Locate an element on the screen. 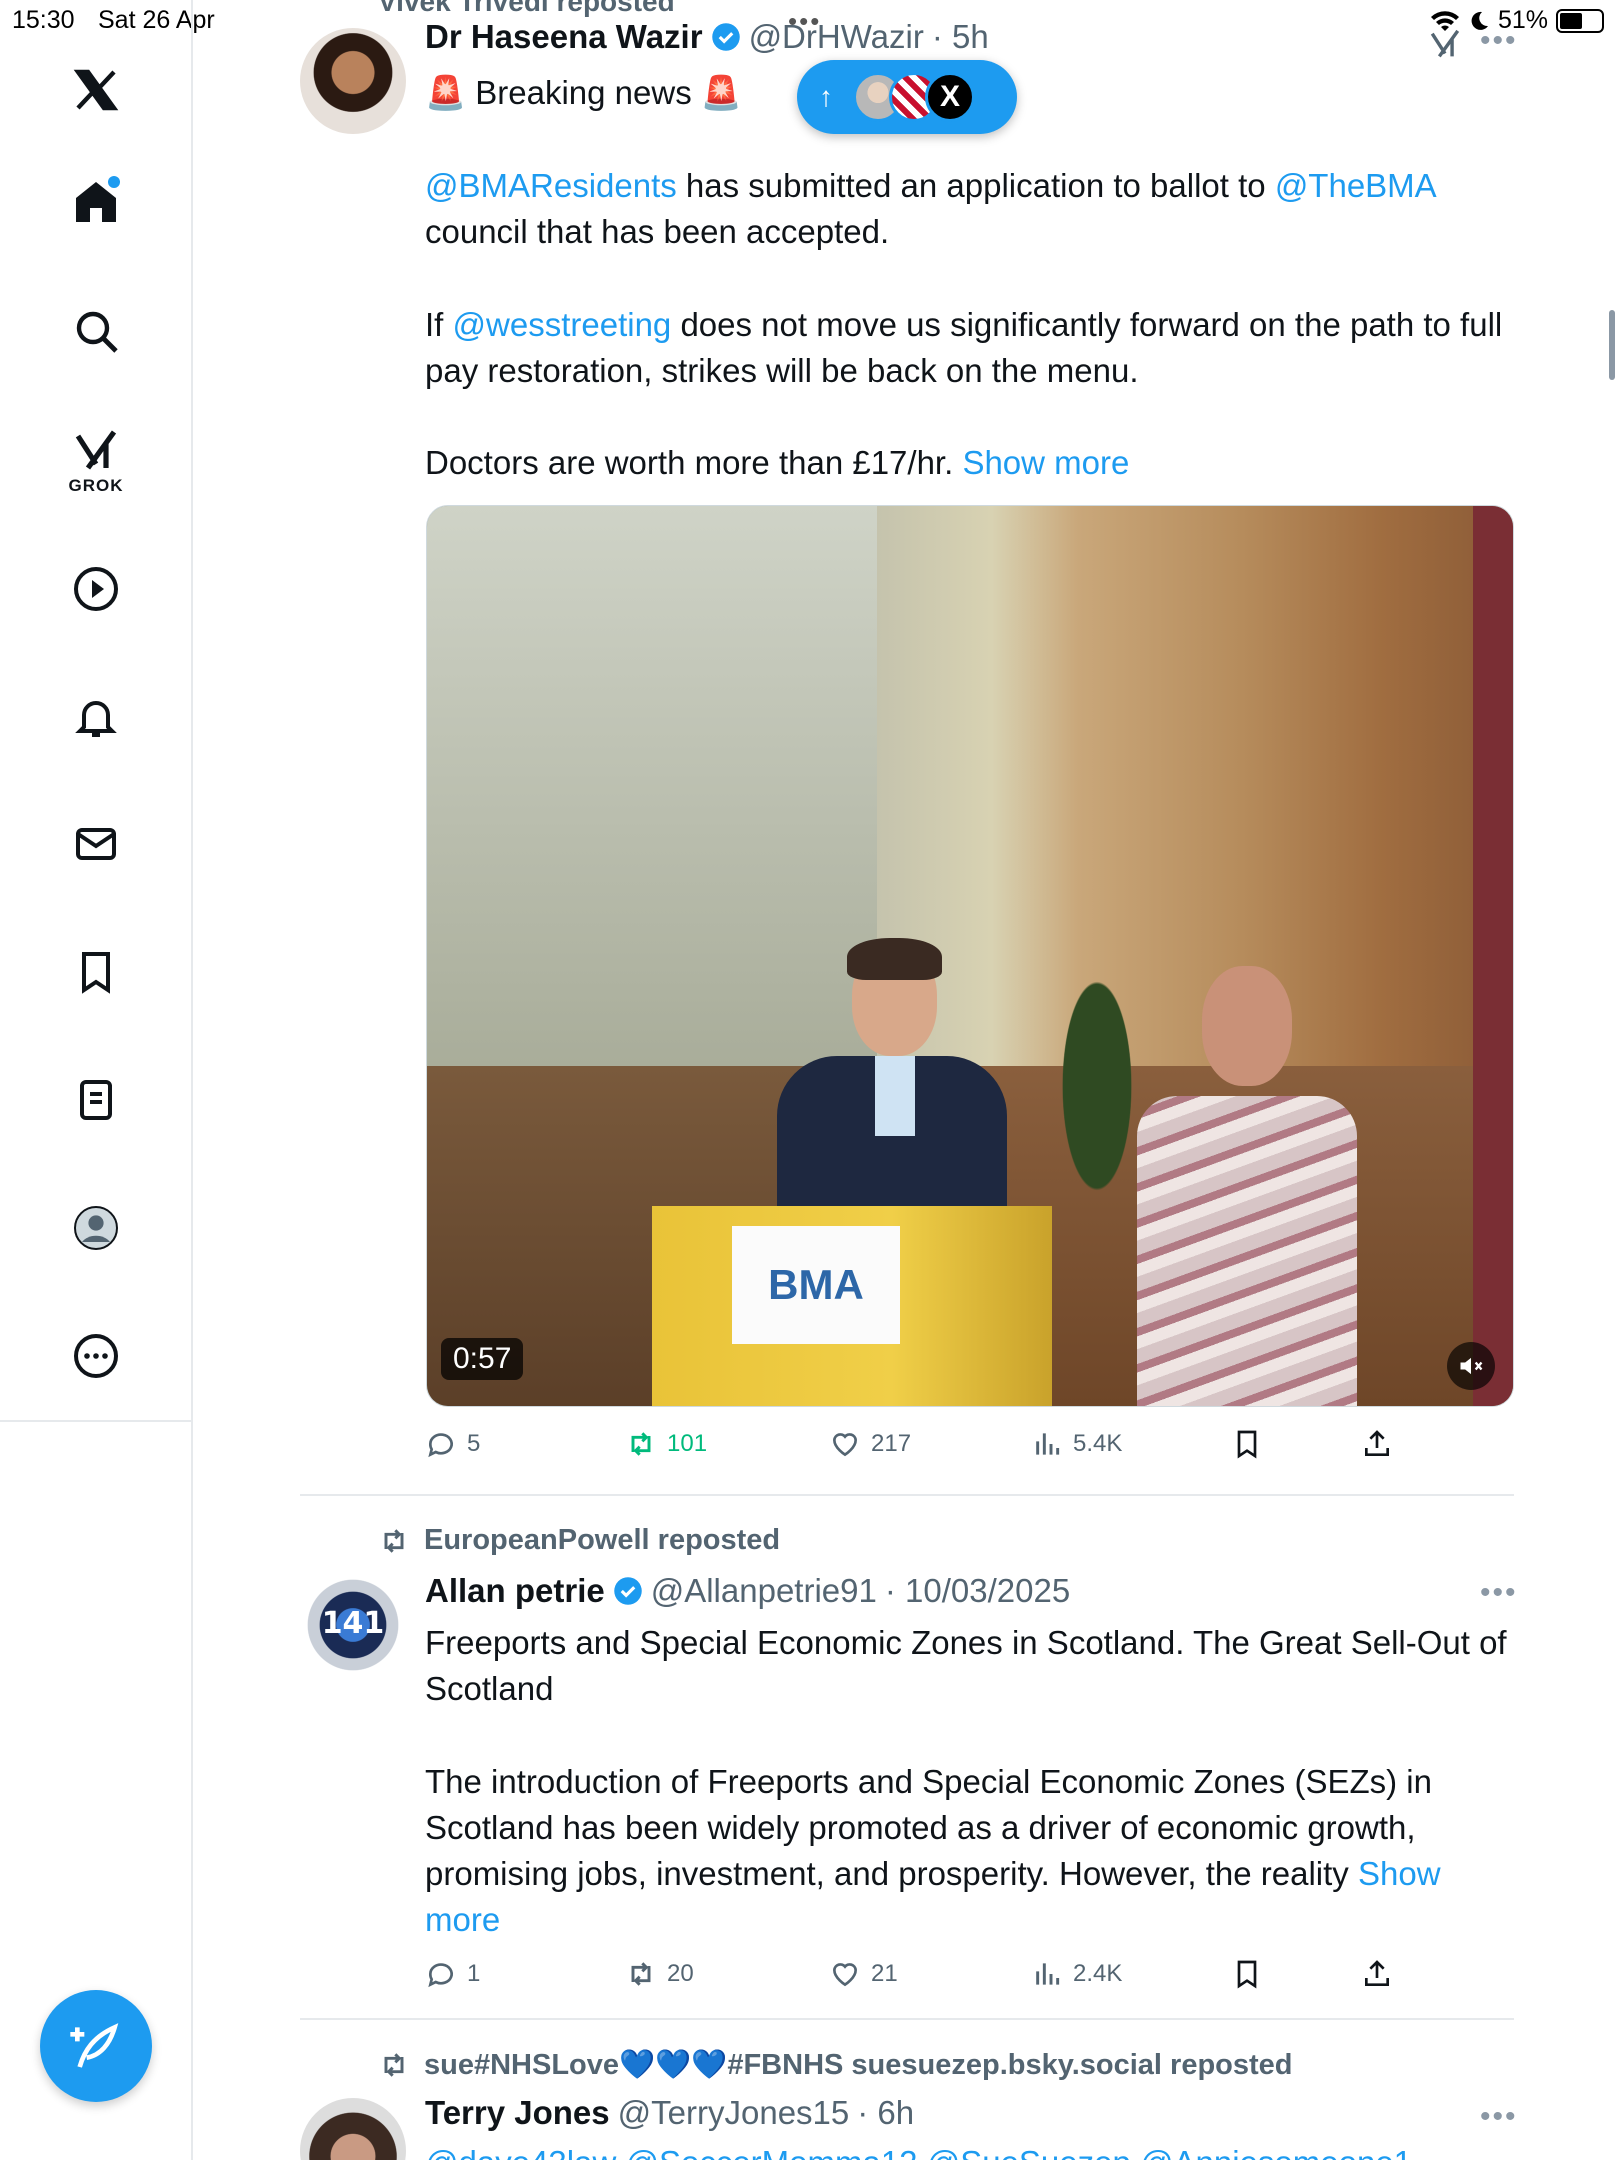 This screenshot has width=1620, height=2160. repost-button: 101 is located at coordinates (666, 1444).